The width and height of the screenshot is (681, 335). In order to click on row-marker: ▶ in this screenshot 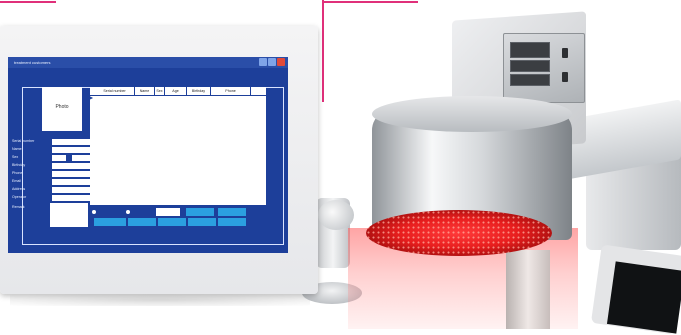, I will do `click(92, 97)`.